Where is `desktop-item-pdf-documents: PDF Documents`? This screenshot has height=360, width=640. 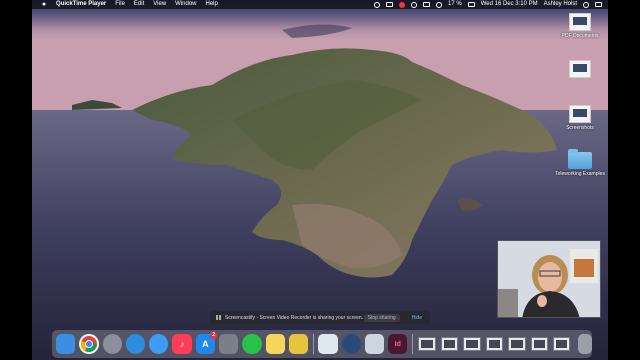
desktop-item-pdf-documents: PDF Documents is located at coordinates (580, 26).